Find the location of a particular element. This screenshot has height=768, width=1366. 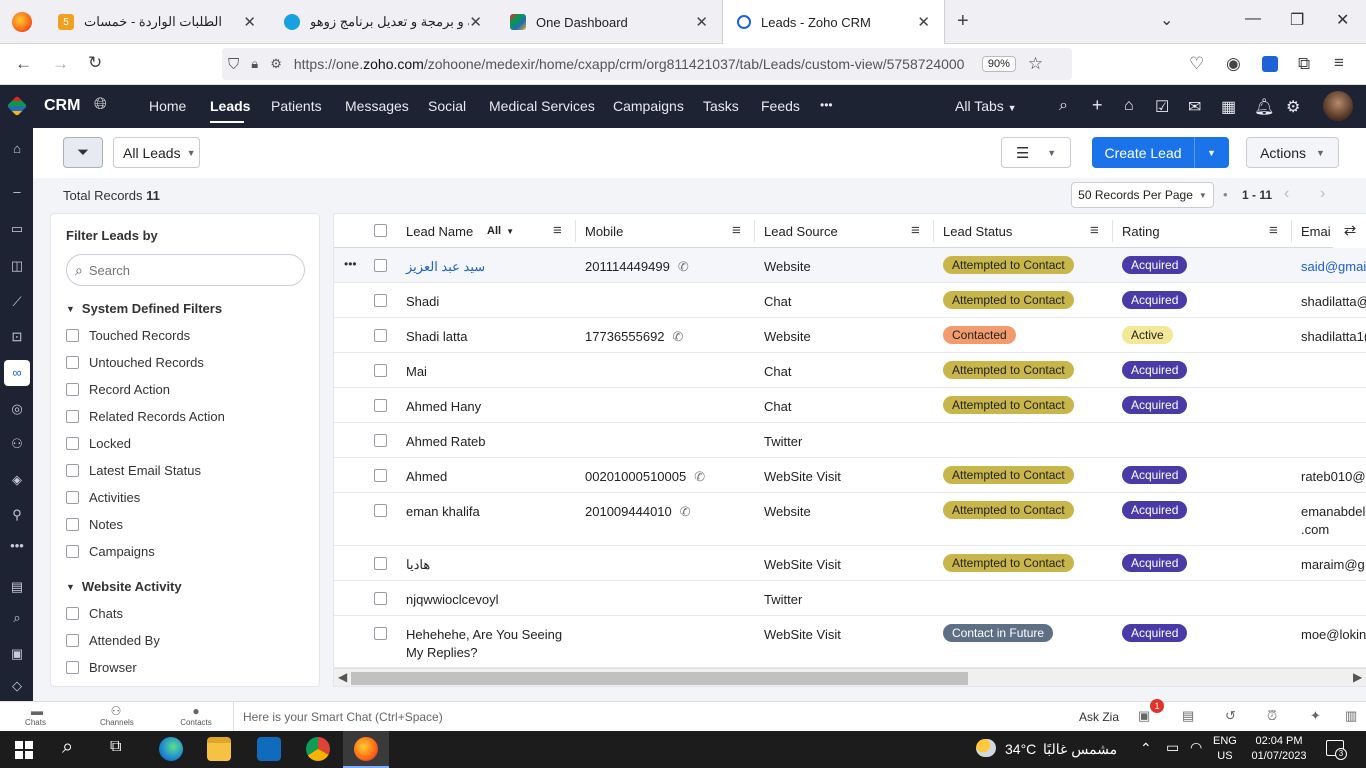

chats-button: ▬ Chats is located at coordinates (36, 715).